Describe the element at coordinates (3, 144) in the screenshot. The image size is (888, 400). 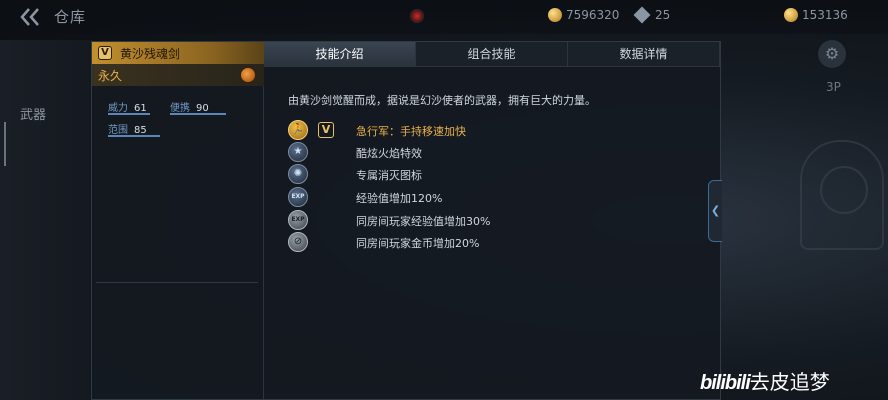
I see `left-nav-indicator` at that location.